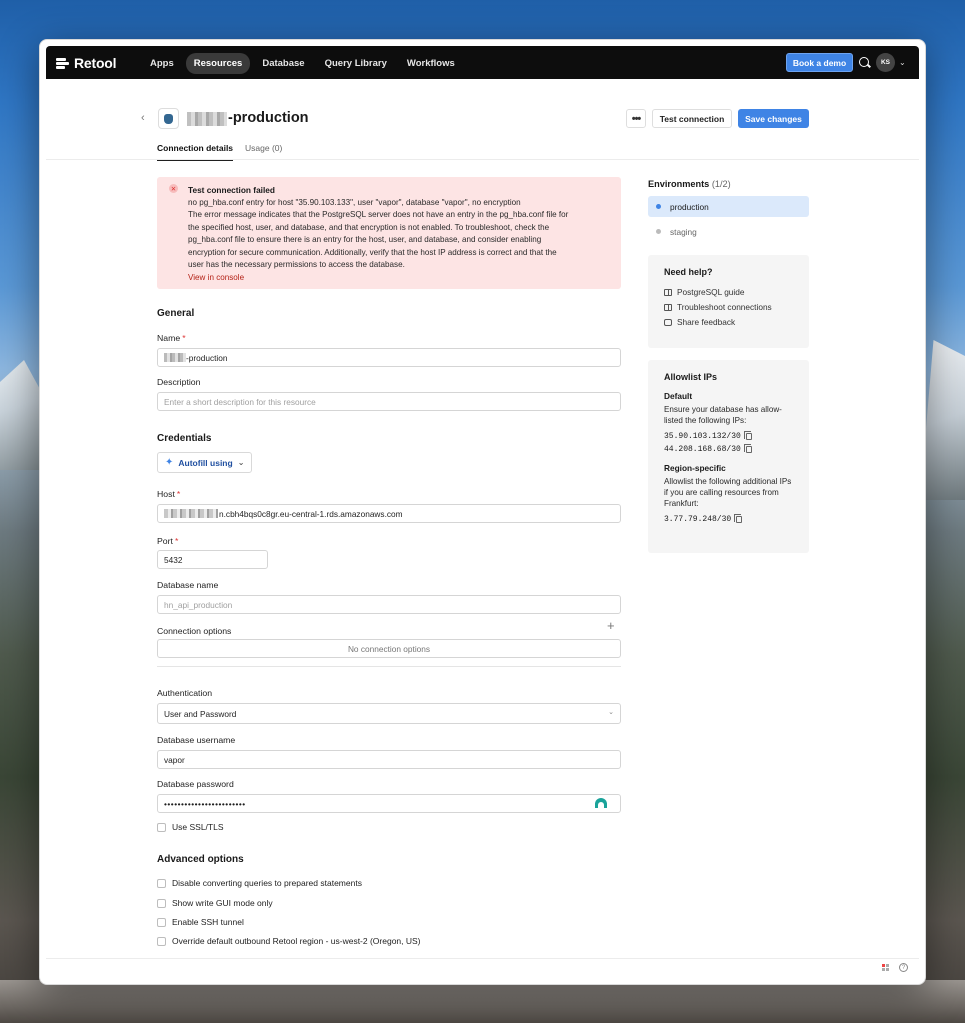  What do you see at coordinates (179, 382) in the screenshot?
I see `description-label: Description` at bounding box center [179, 382].